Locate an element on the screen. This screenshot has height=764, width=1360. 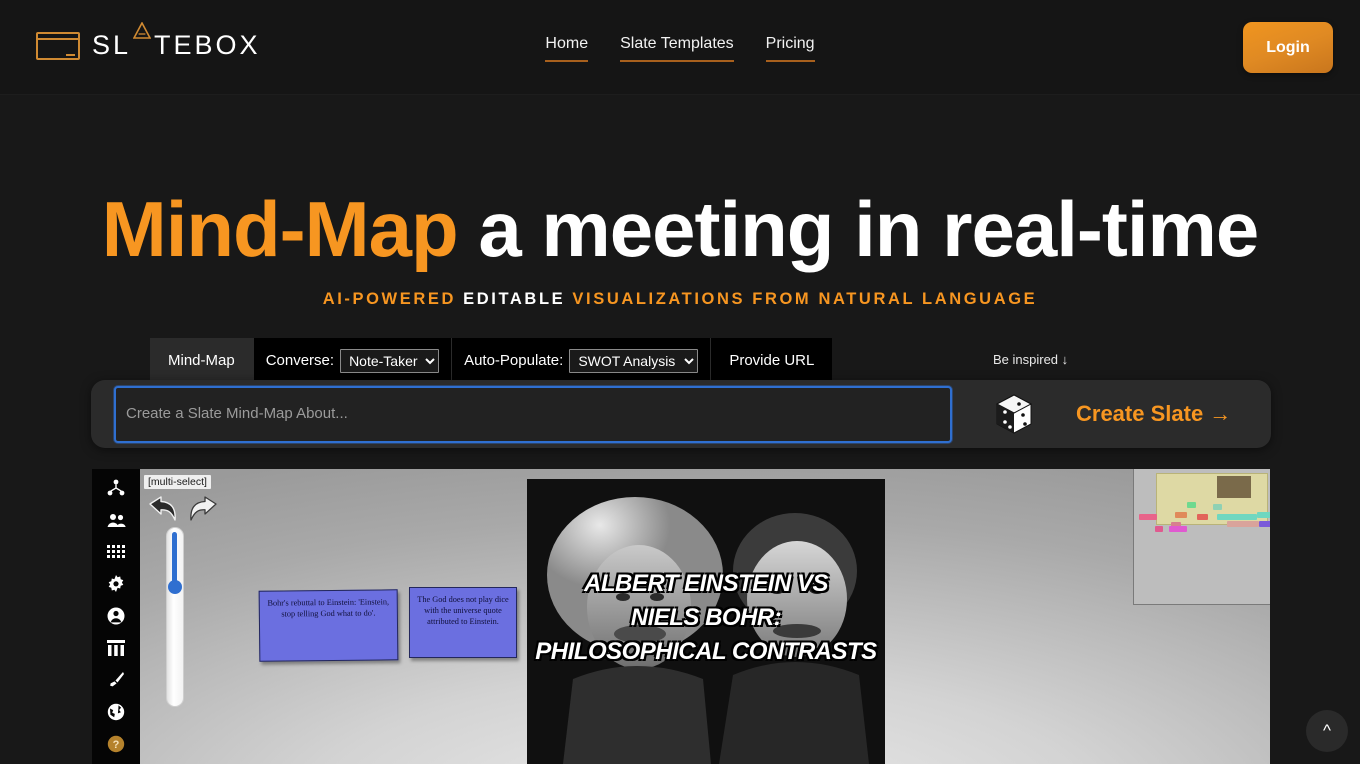
tab-provide-url-label: Provide URL is located at coordinates (772, 360).